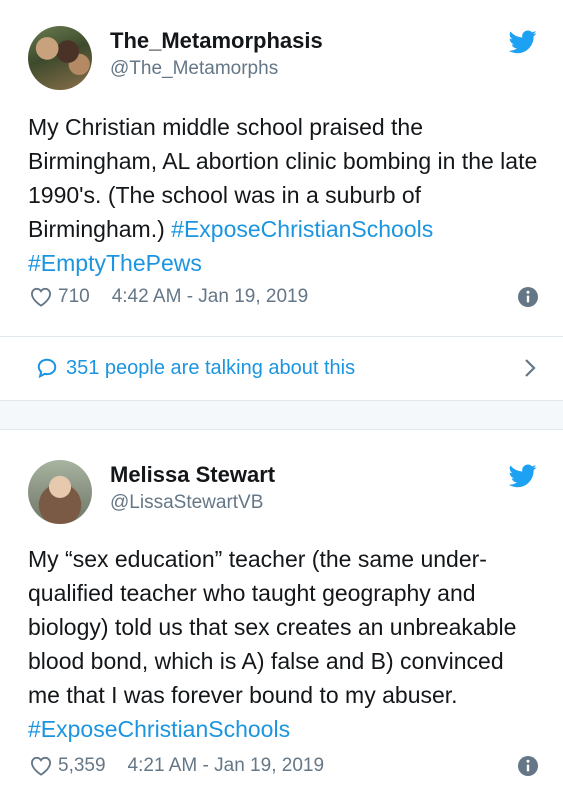  What do you see at coordinates (194, 69) in the screenshot?
I see `author-handle: @The_Metamorphs` at bounding box center [194, 69].